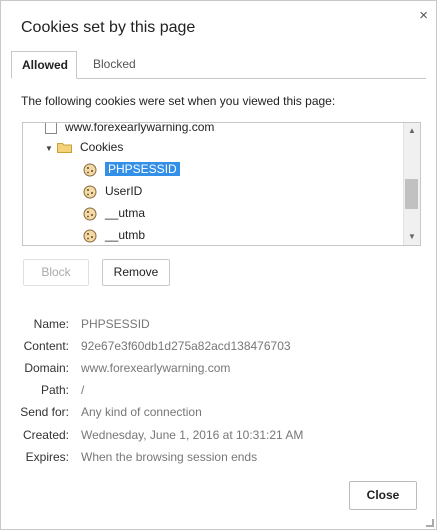  I want to click on tree-domain-label: www.forexearlywarning.com, so click(140, 128).